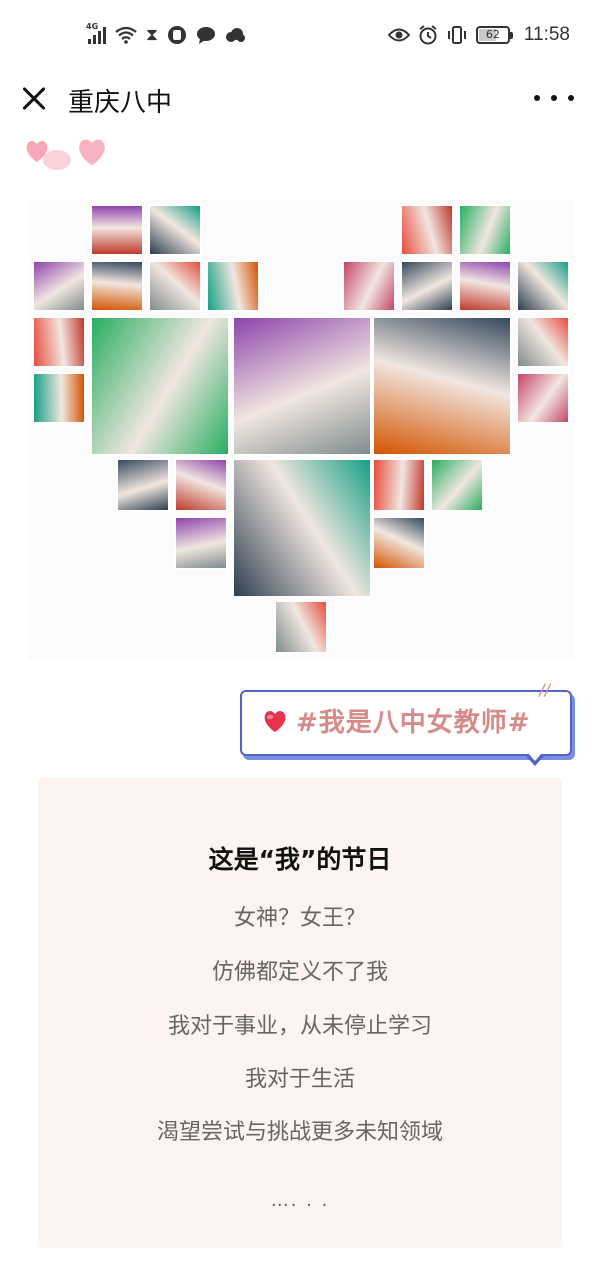 Image resolution: width=600 pixels, height=1283 pixels. Describe the element at coordinates (398, 35) in the screenshot. I see `eye-icon` at that location.